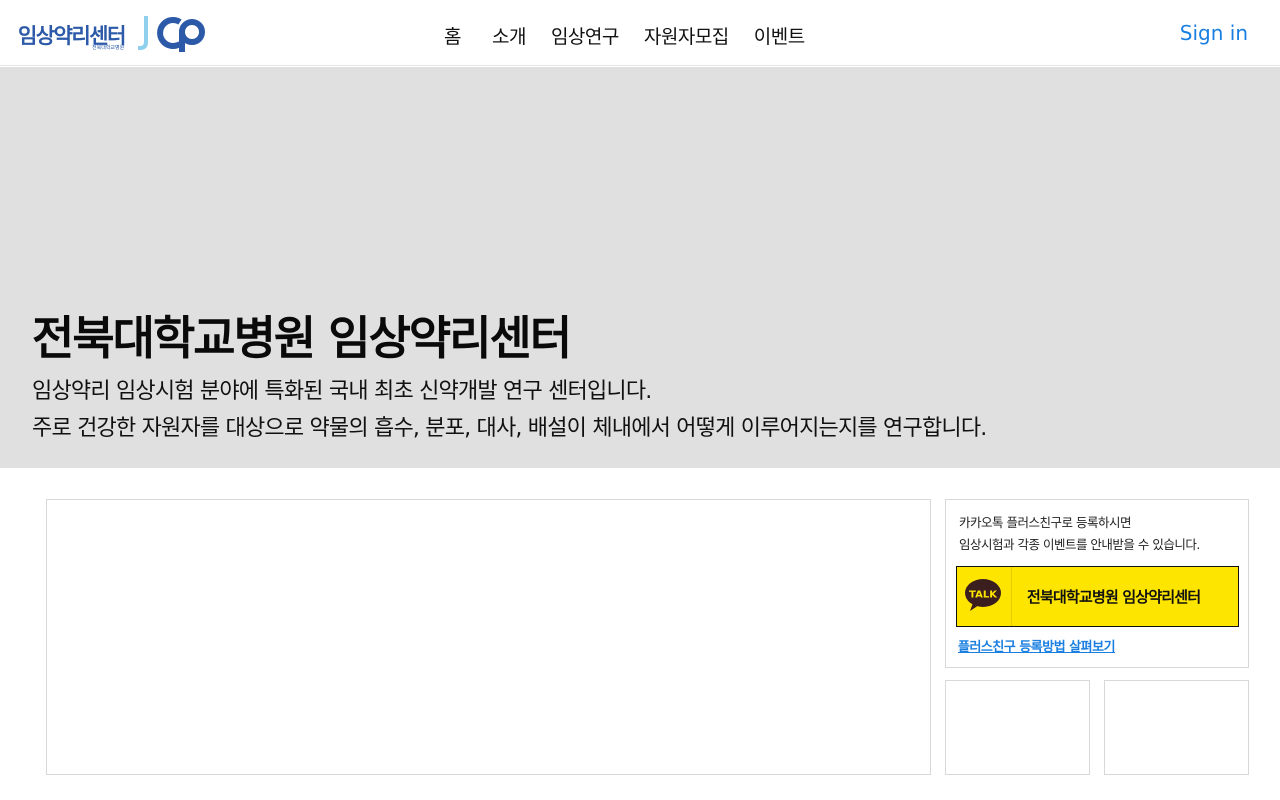 This screenshot has height=800, width=1280. What do you see at coordinates (1214, 33) in the screenshot?
I see `sign-in-link: Sign in` at bounding box center [1214, 33].